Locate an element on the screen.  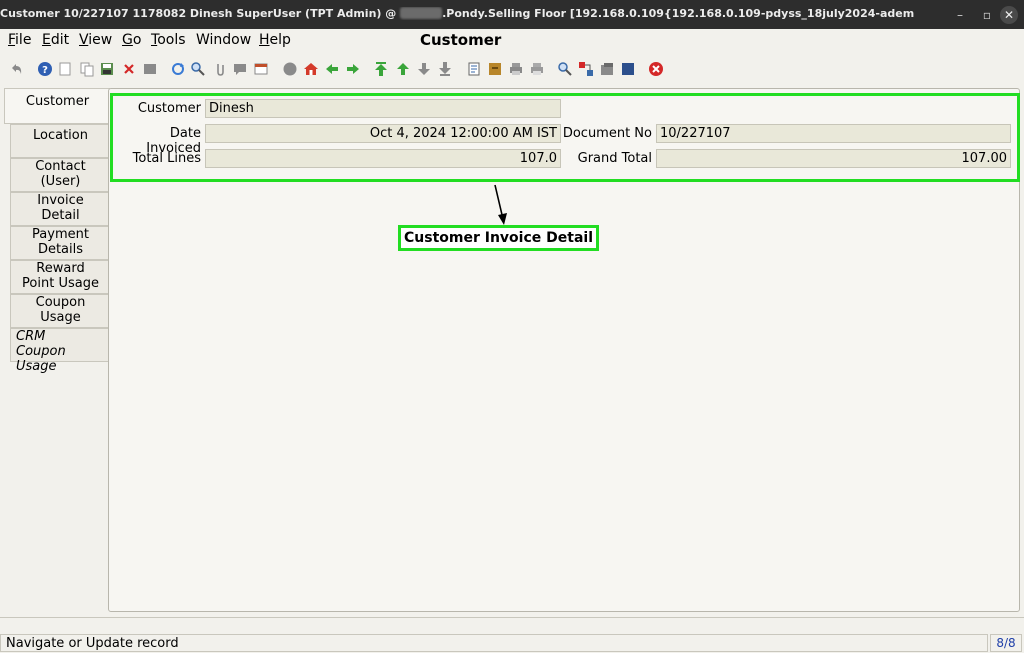
chat-icon is located at coordinates (240, 69).